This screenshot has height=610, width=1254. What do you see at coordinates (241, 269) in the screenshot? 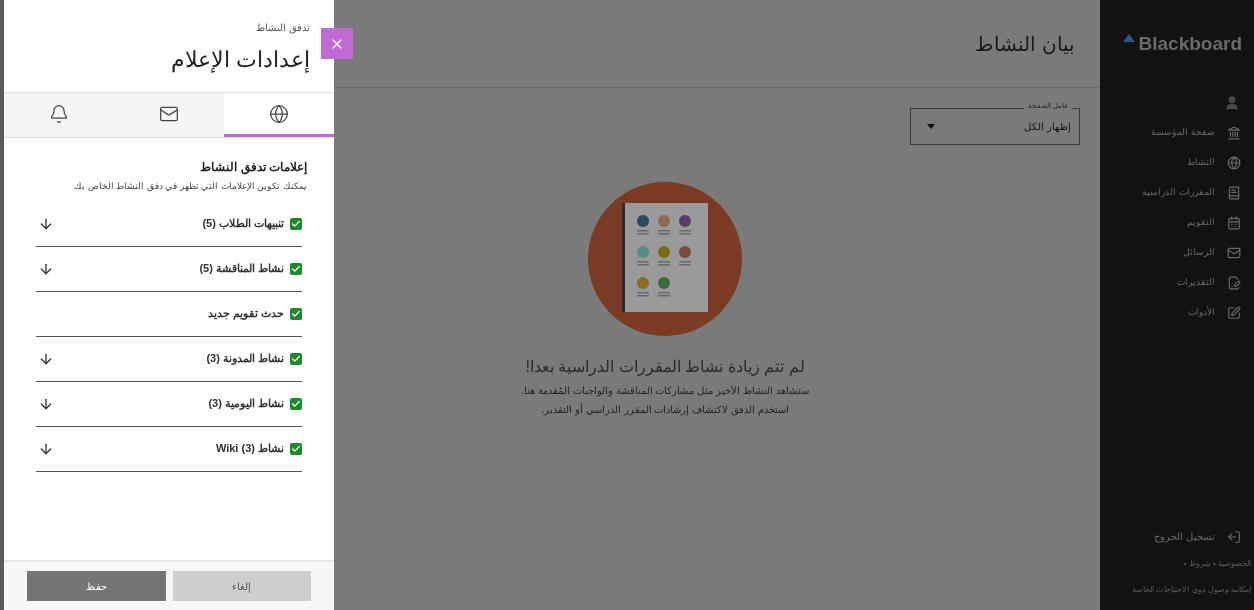
I see `notification-label: نشاط المناقشة (5)` at bounding box center [241, 269].